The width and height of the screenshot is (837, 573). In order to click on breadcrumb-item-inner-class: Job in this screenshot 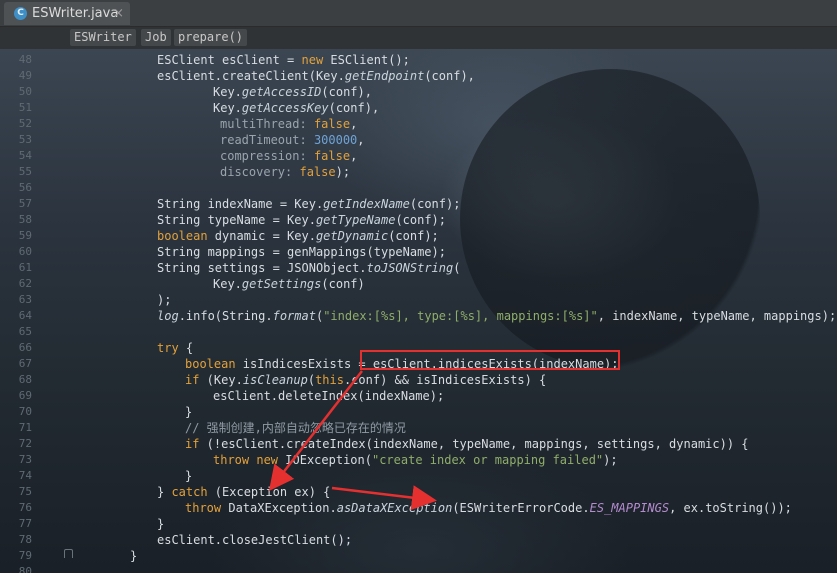, I will do `click(156, 37)`.